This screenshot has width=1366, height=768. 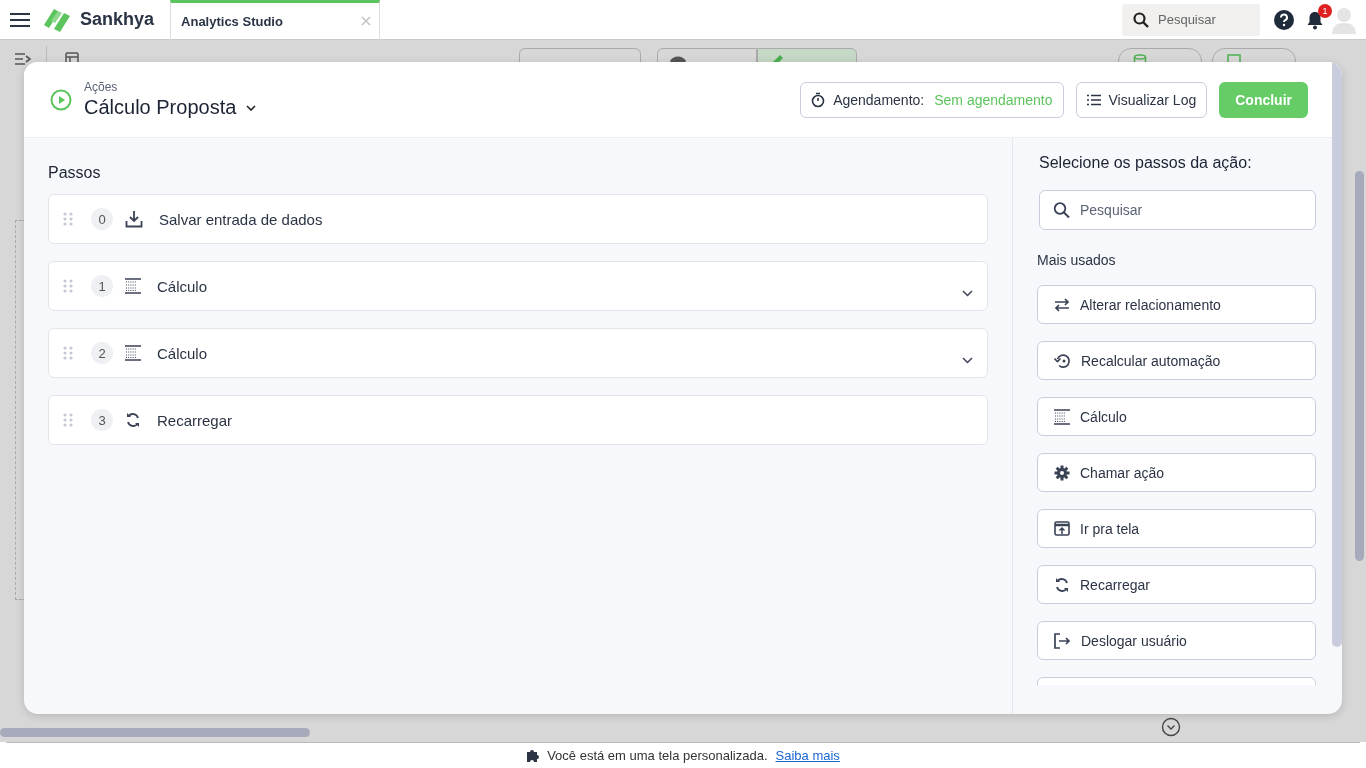 What do you see at coordinates (1062, 472) in the screenshot?
I see `gear-icon` at bounding box center [1062, 472].